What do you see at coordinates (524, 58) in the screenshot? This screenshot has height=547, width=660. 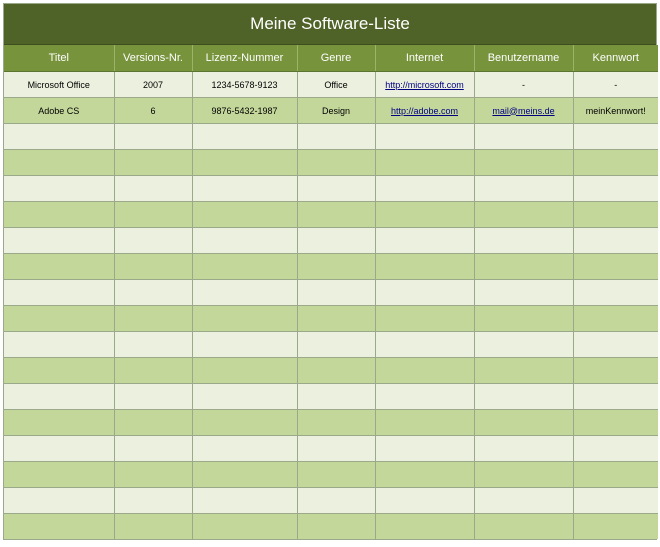 I see `column-header-benutzername: Benutzername` at bounding box center [524, 58].